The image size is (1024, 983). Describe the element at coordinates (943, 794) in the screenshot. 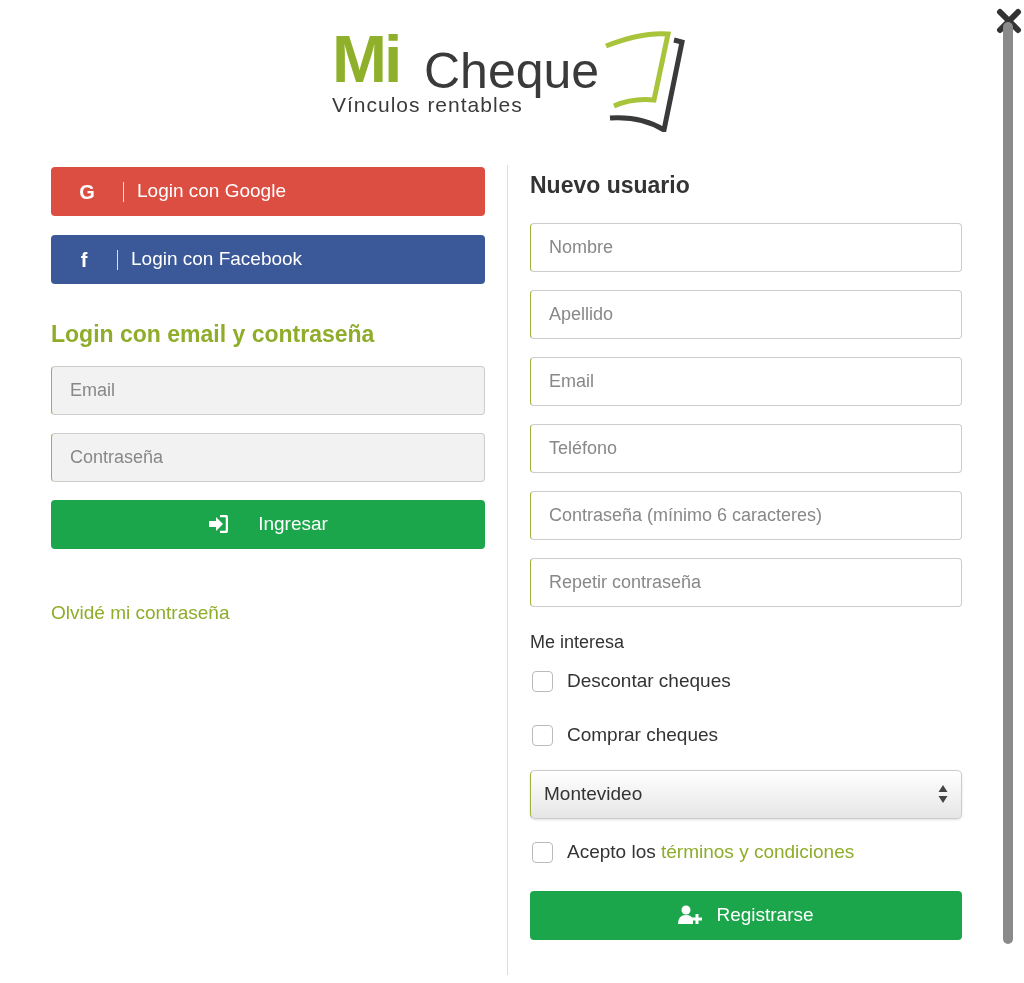

I see `up-down-arrows-icon` at that location.